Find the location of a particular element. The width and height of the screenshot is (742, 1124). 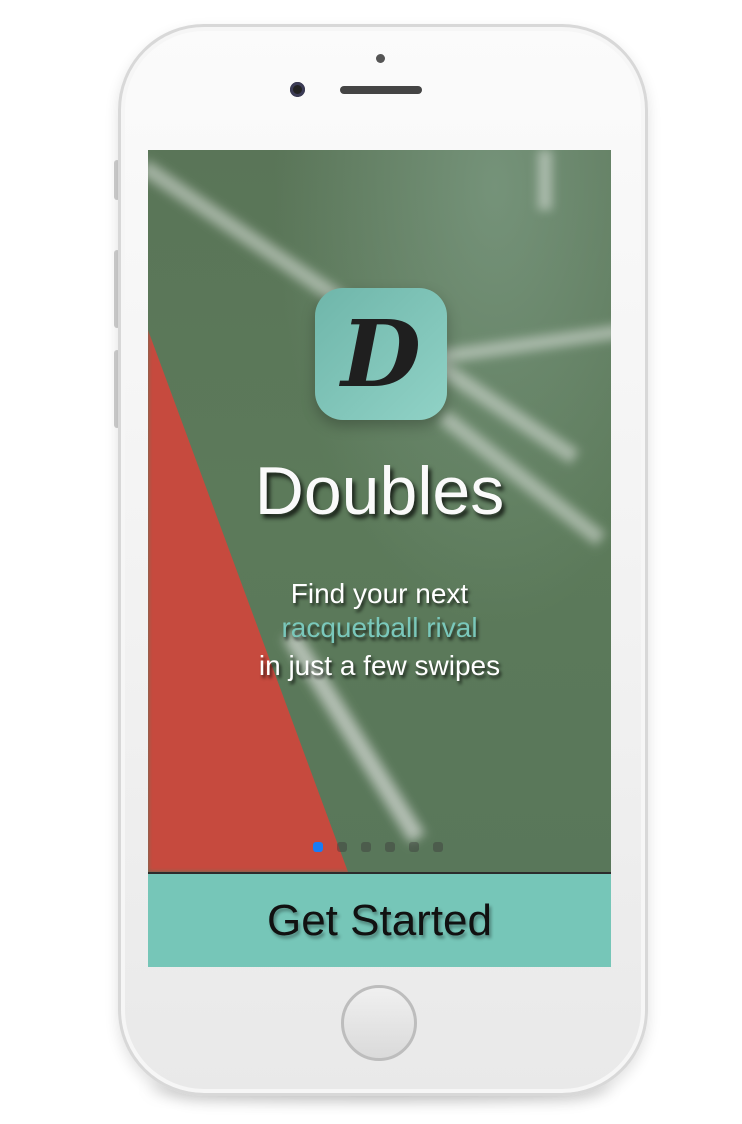

home-button is located at coordinates (379, 1023).